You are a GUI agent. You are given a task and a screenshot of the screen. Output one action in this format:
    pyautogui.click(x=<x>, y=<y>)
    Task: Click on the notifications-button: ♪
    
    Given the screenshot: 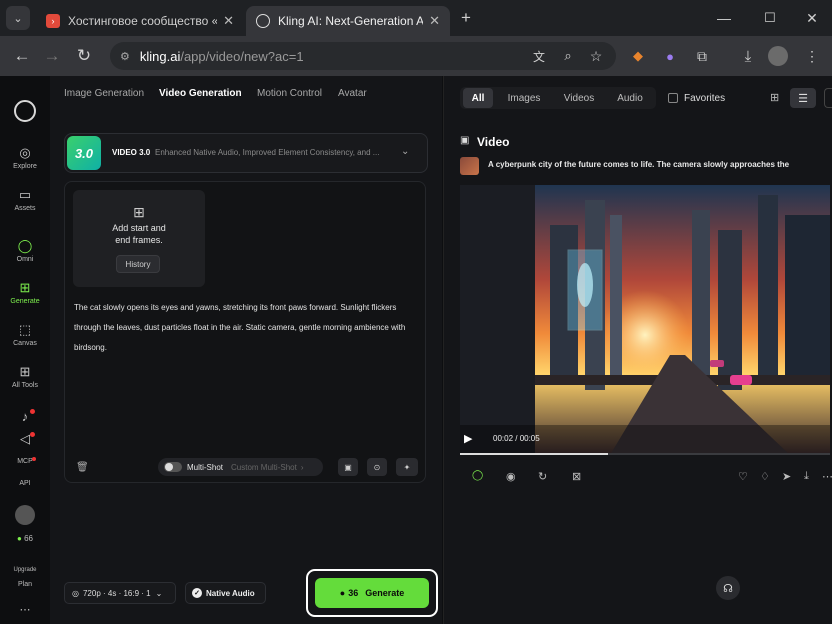 What is the action you would take?
    pyautogui.click(x=25, y=417)
    